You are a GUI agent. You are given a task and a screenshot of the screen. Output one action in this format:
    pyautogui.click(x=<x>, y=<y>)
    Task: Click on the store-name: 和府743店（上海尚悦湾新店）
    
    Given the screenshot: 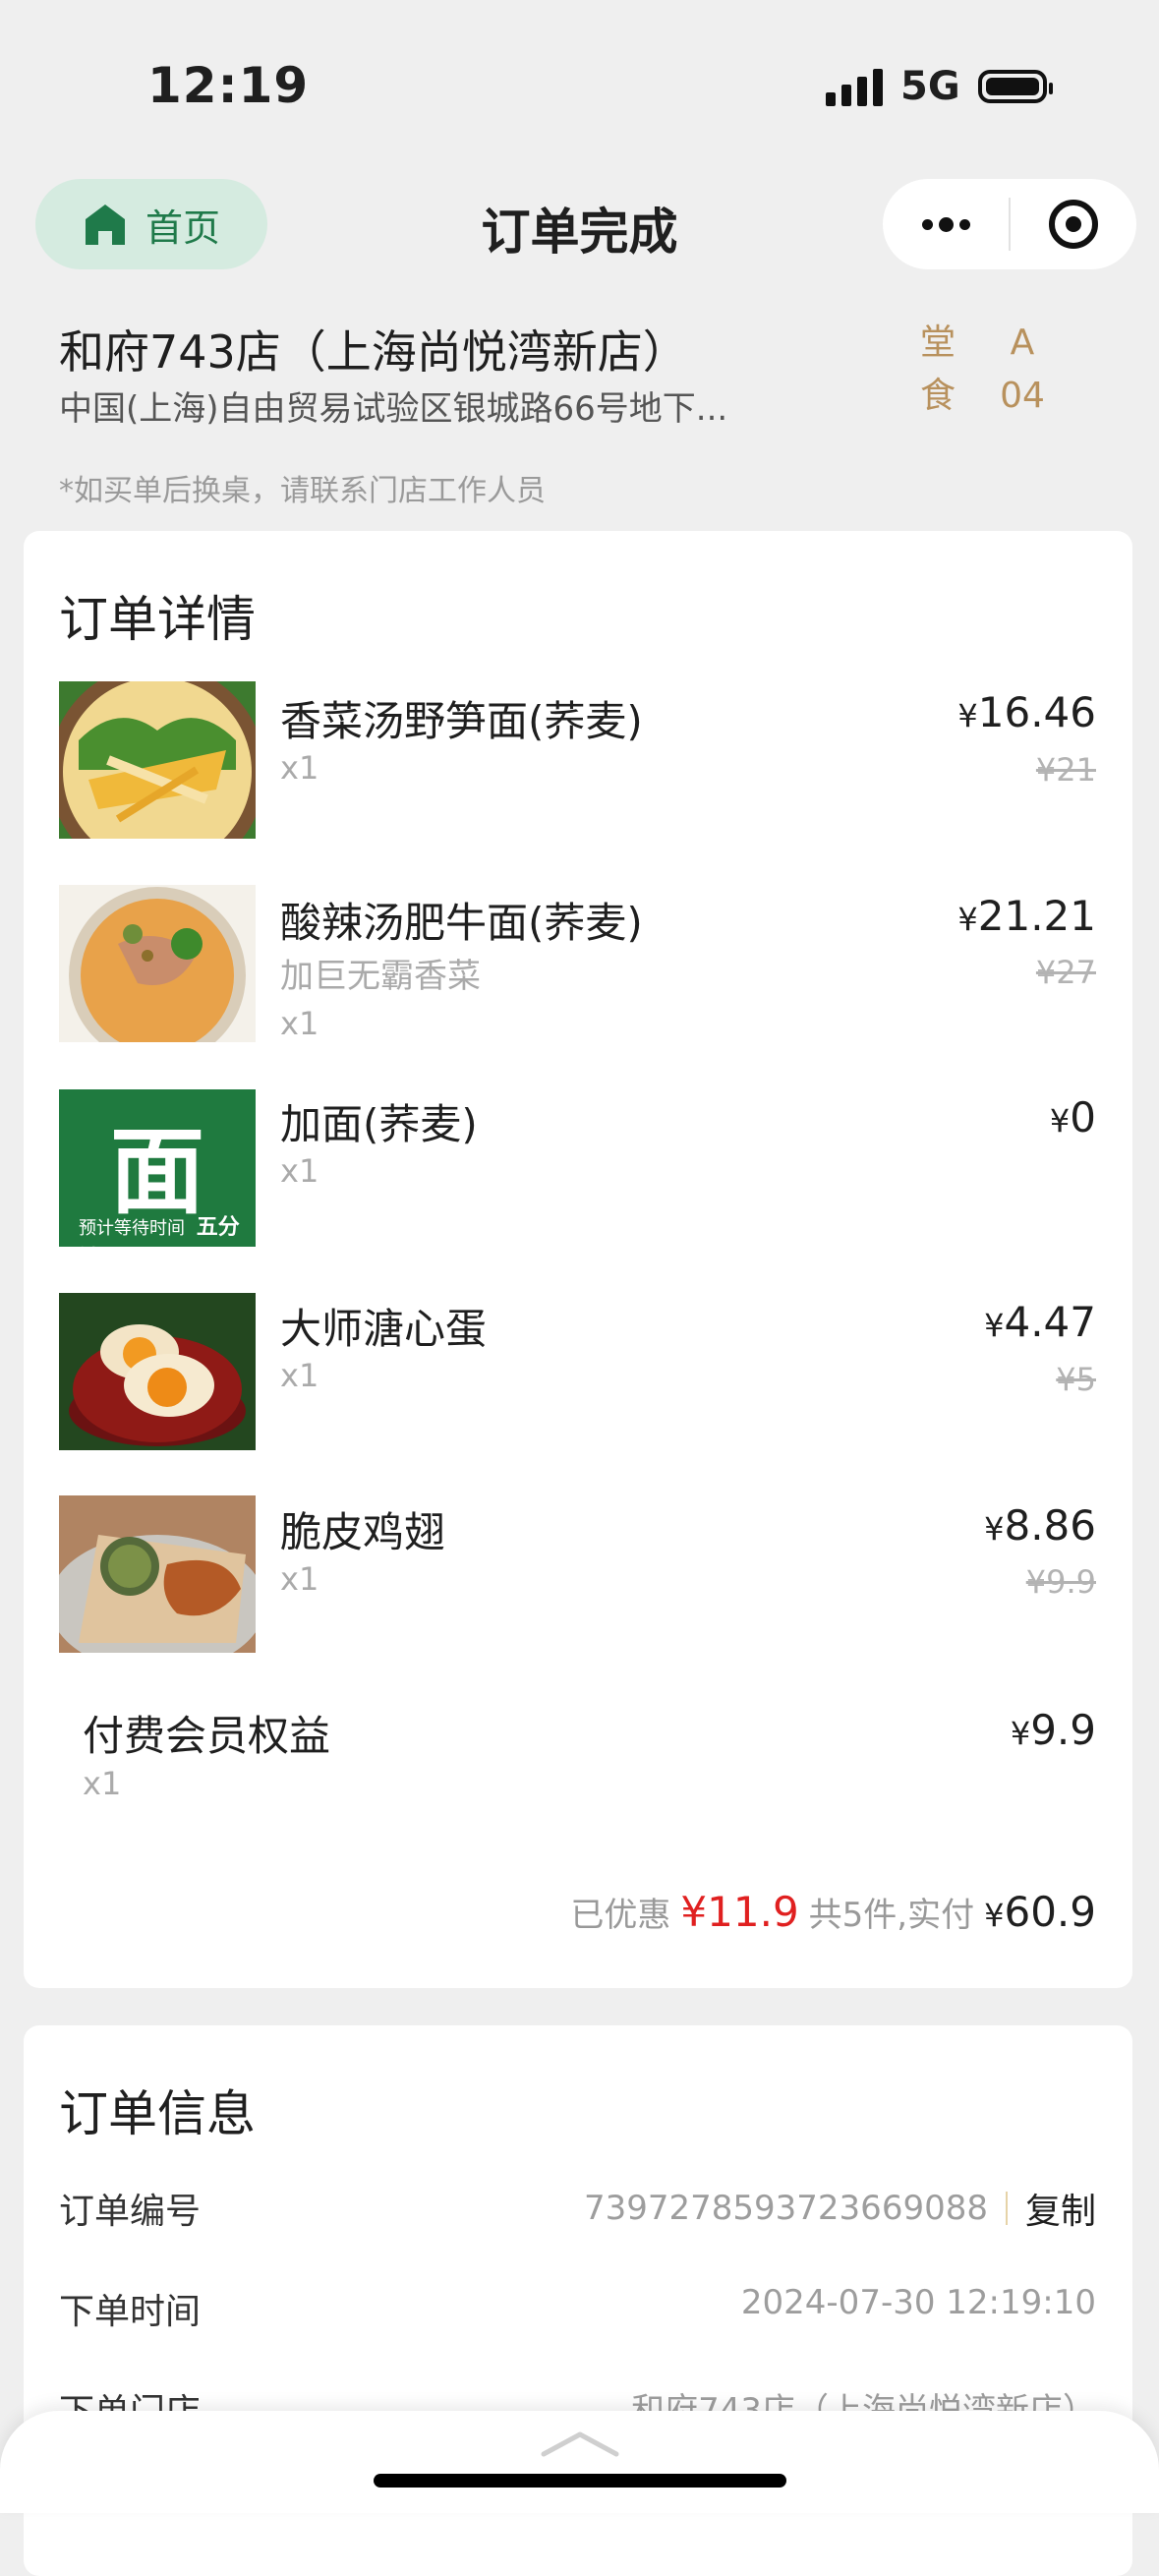 What is the action you would take?
    pyautogui.click(x=373, y=352)
    